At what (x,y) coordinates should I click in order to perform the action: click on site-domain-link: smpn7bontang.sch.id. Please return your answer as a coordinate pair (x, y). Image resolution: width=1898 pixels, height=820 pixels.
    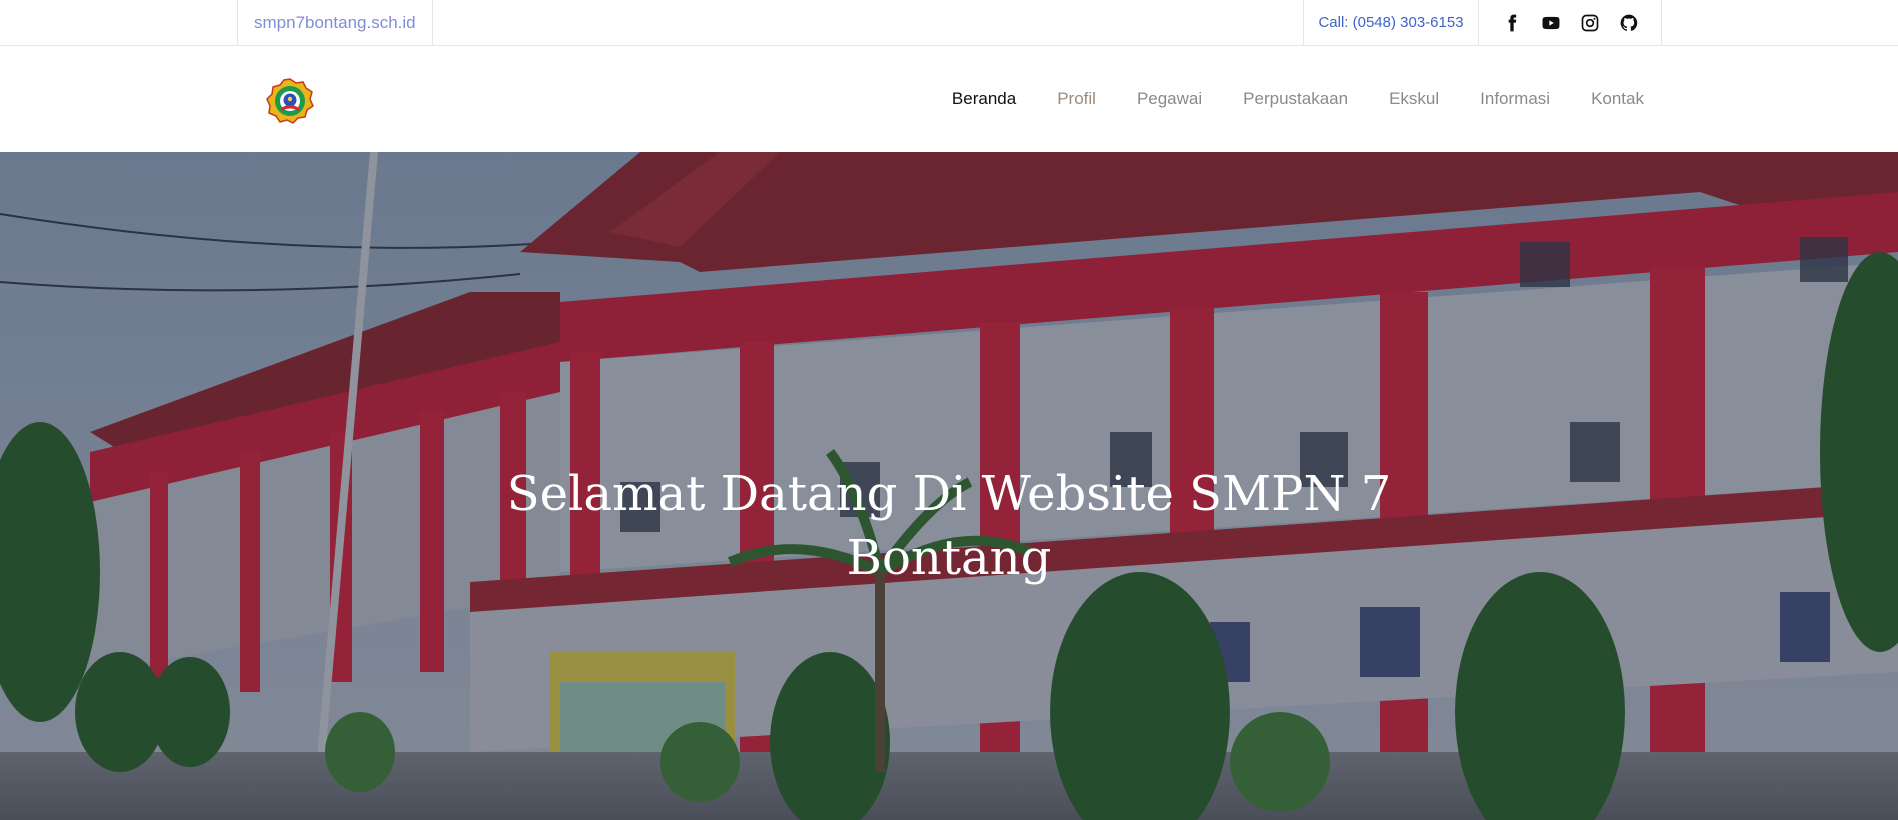
    Looking at the image, I should click on (335, 22).